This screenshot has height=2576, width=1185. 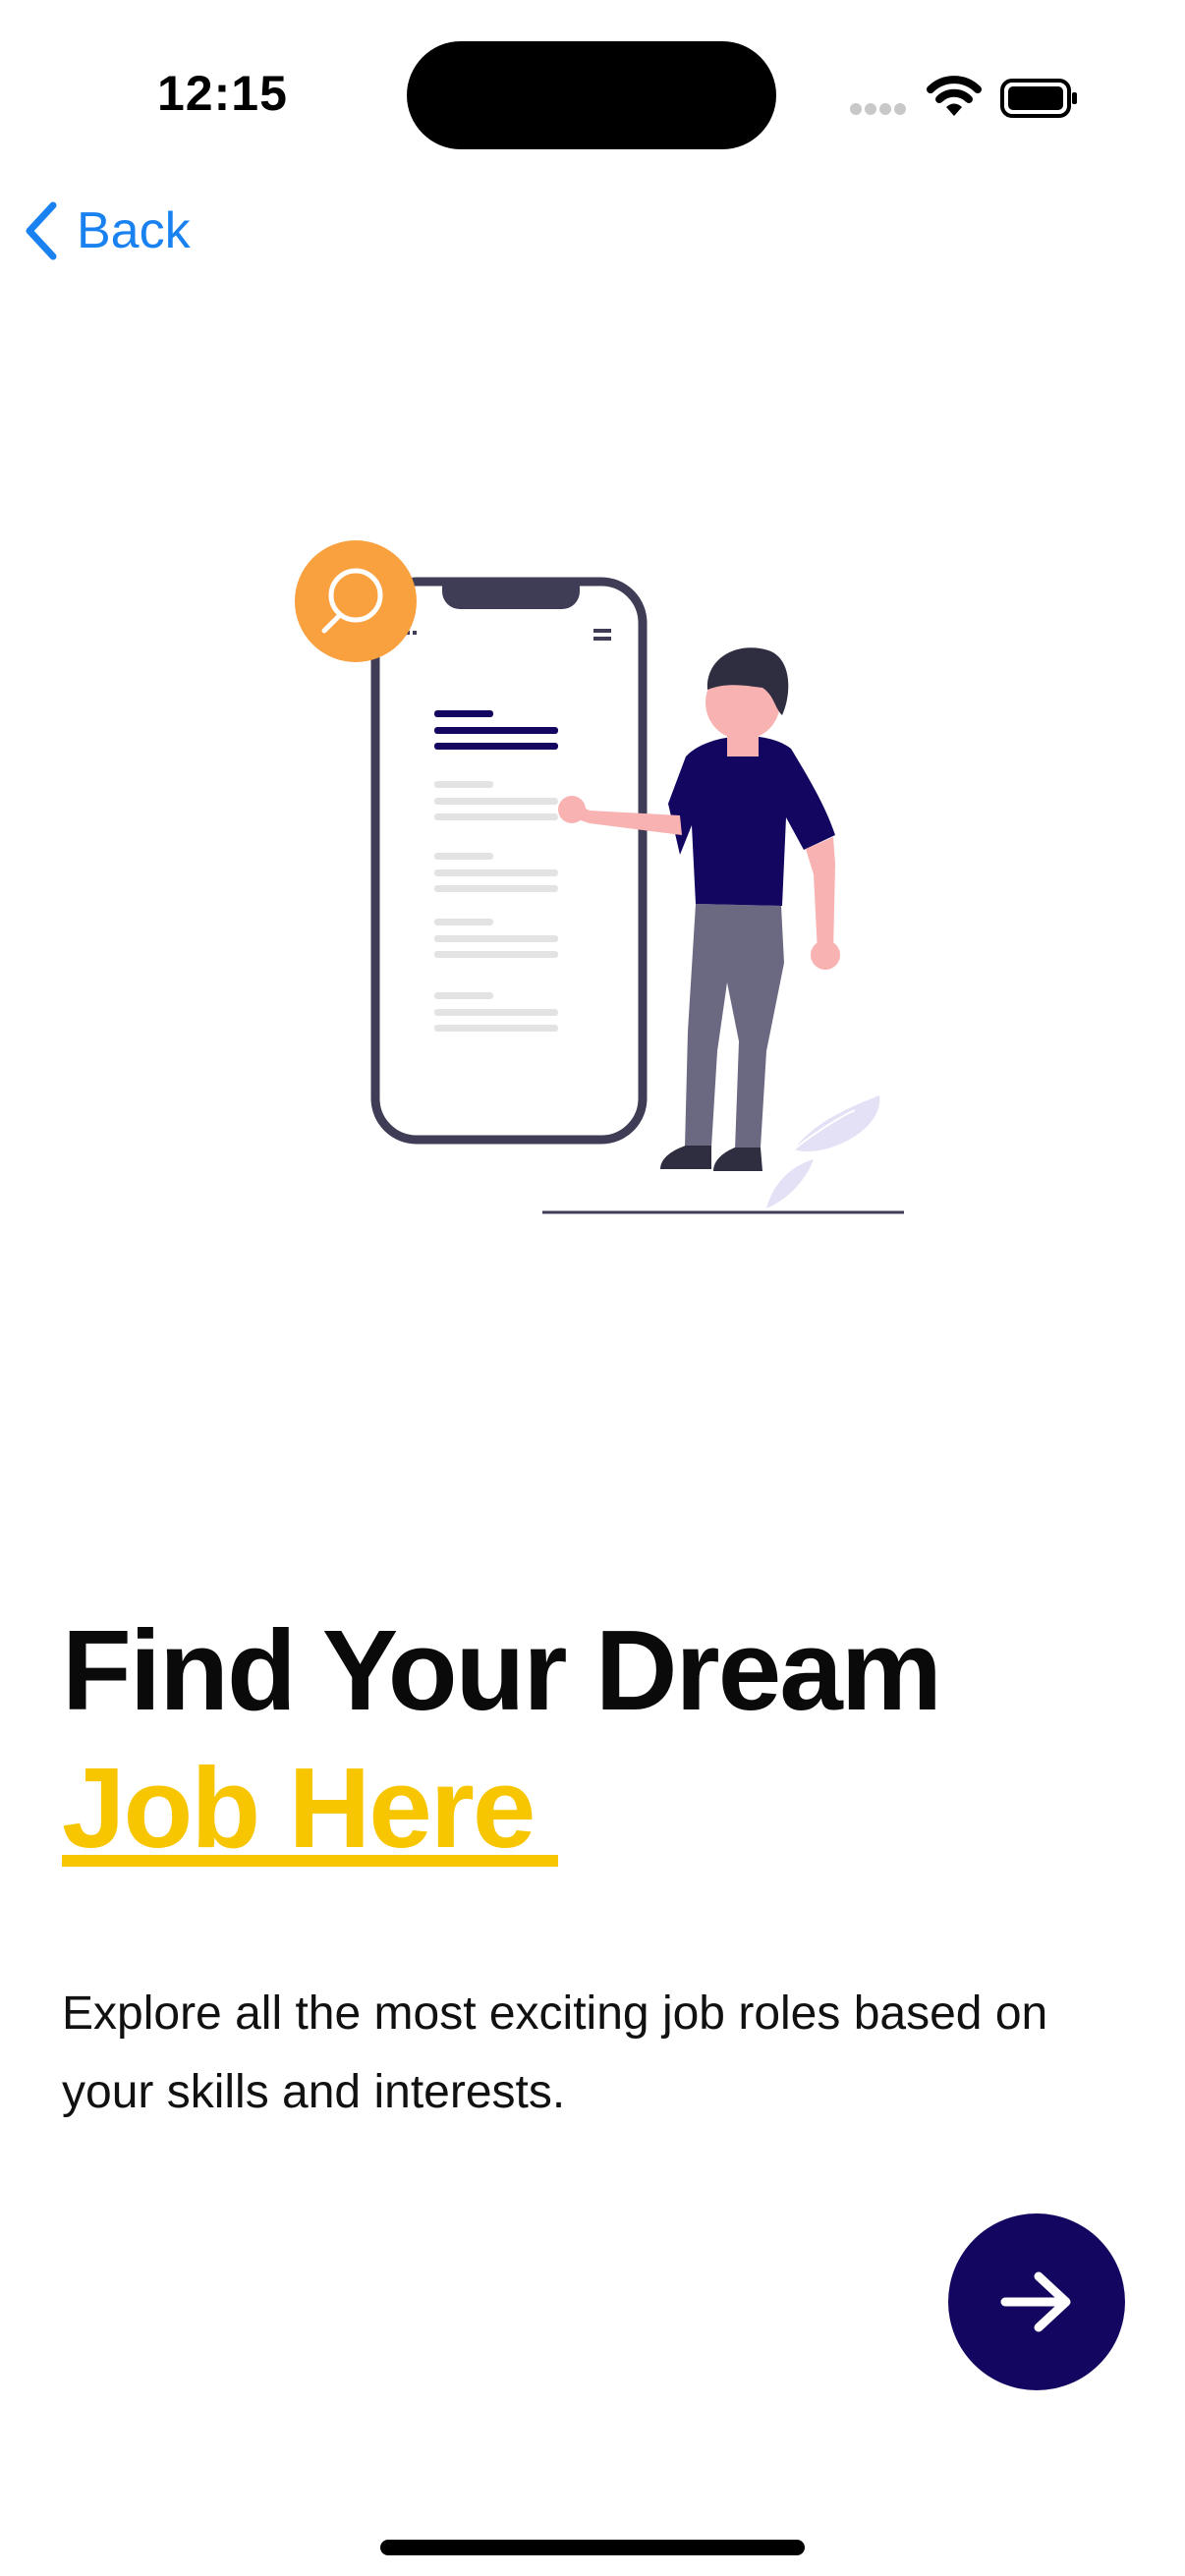 I want to click on next-button, so click(x=1037, y=2301).